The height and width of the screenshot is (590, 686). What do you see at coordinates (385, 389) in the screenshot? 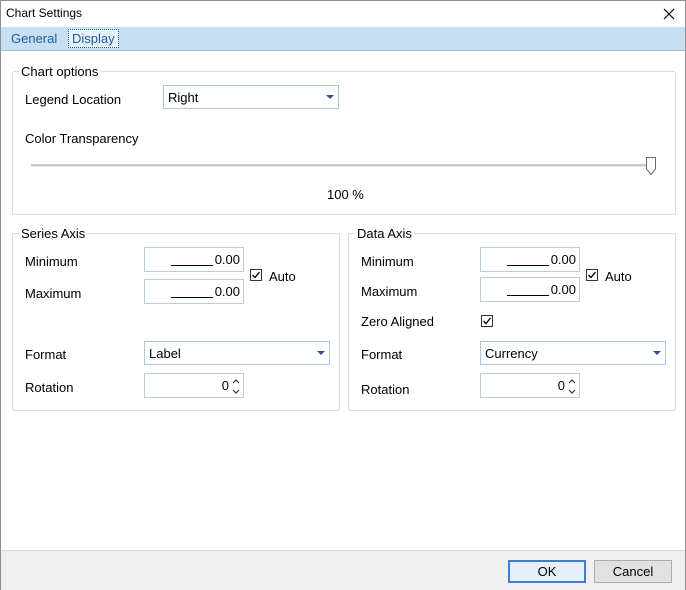
I see `data-rotation-label: Rotation` at bounding box center [385, 389].